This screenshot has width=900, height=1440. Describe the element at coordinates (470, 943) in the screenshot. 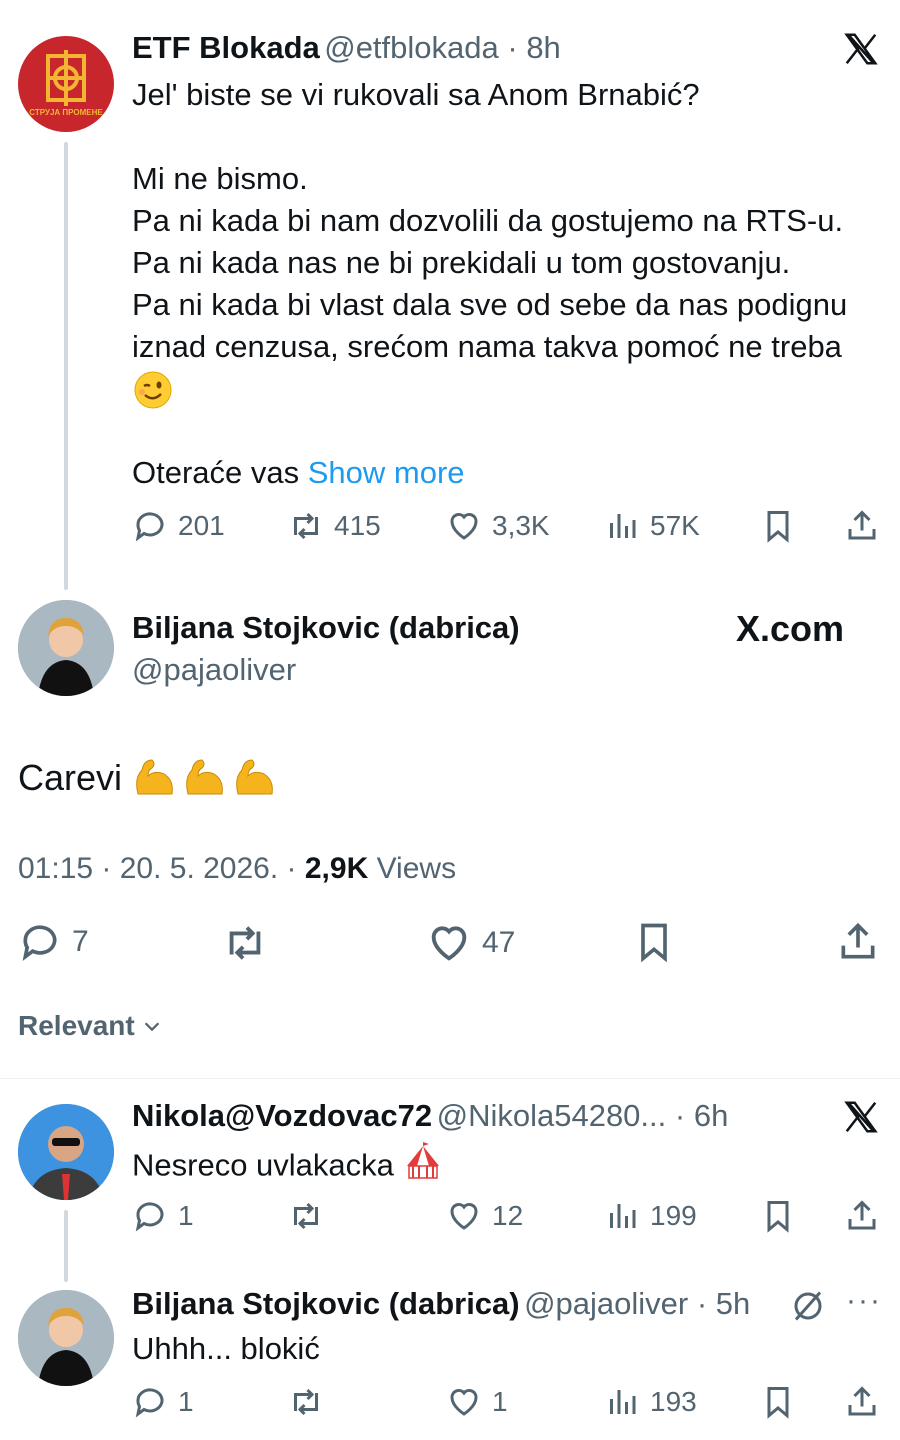

I see `like-button: 47` at that location.